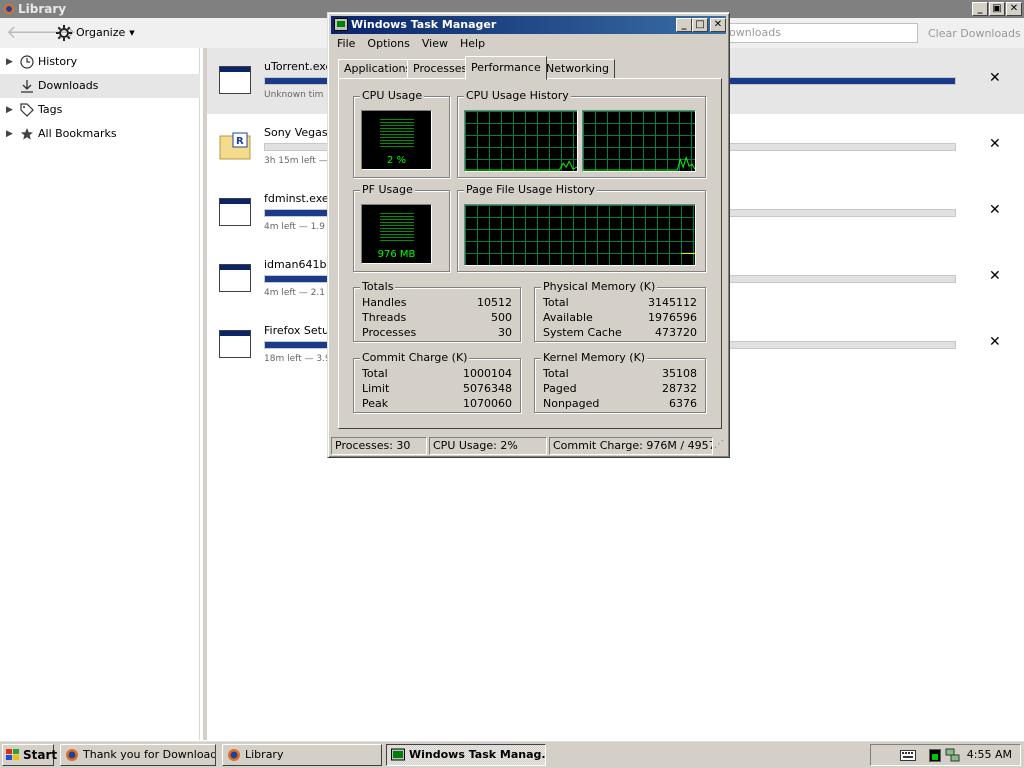 The width and height of the screenshot is (1024, 768). Describe the element at coordinates (620, 404) in the screenshot. I see `stat-row-nonpaged: Nonpaged 6376` at that location.